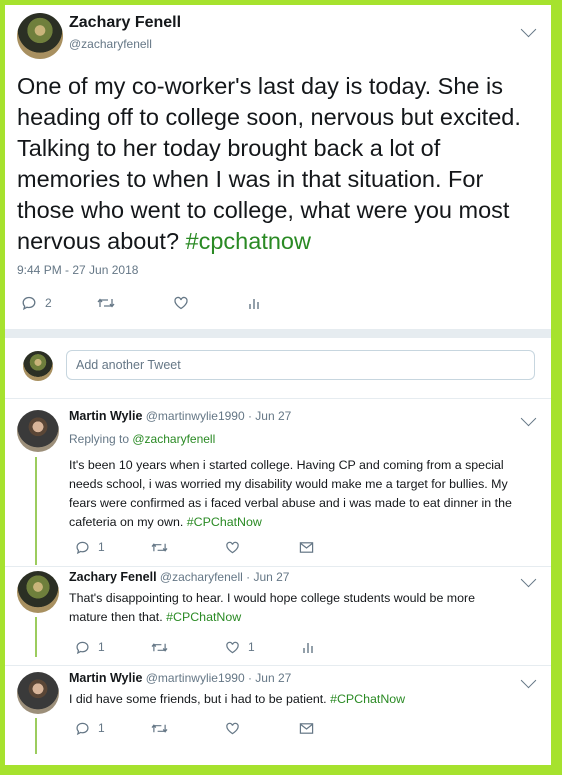 This screenshot has height=775, width=562. Describe the element at coordinates (101, 439) in the screenshot. I see `replying-prefix: Replying to` at that location.